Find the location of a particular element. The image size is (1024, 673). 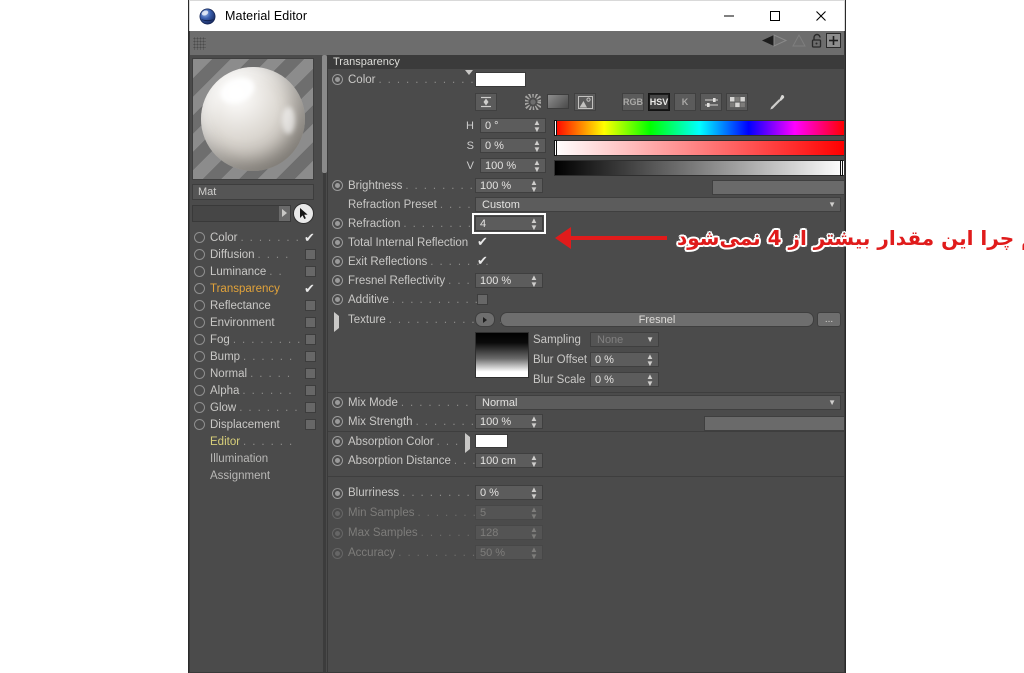

blurriness-field: 0 % ▲ ▼ is located at coordinates (509, 492).